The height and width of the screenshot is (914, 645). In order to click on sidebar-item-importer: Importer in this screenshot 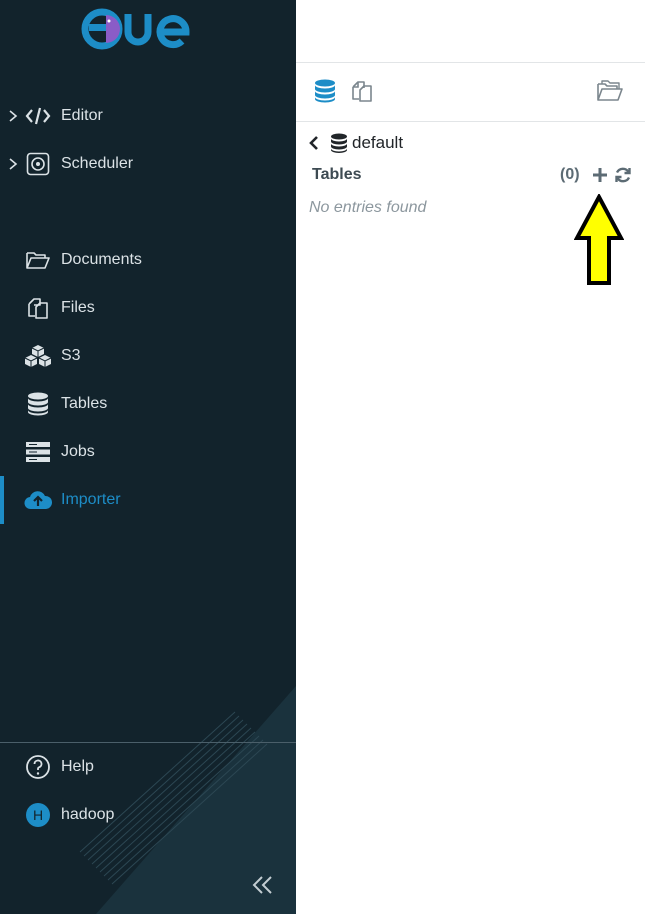, I will do `click(148, 500)`.